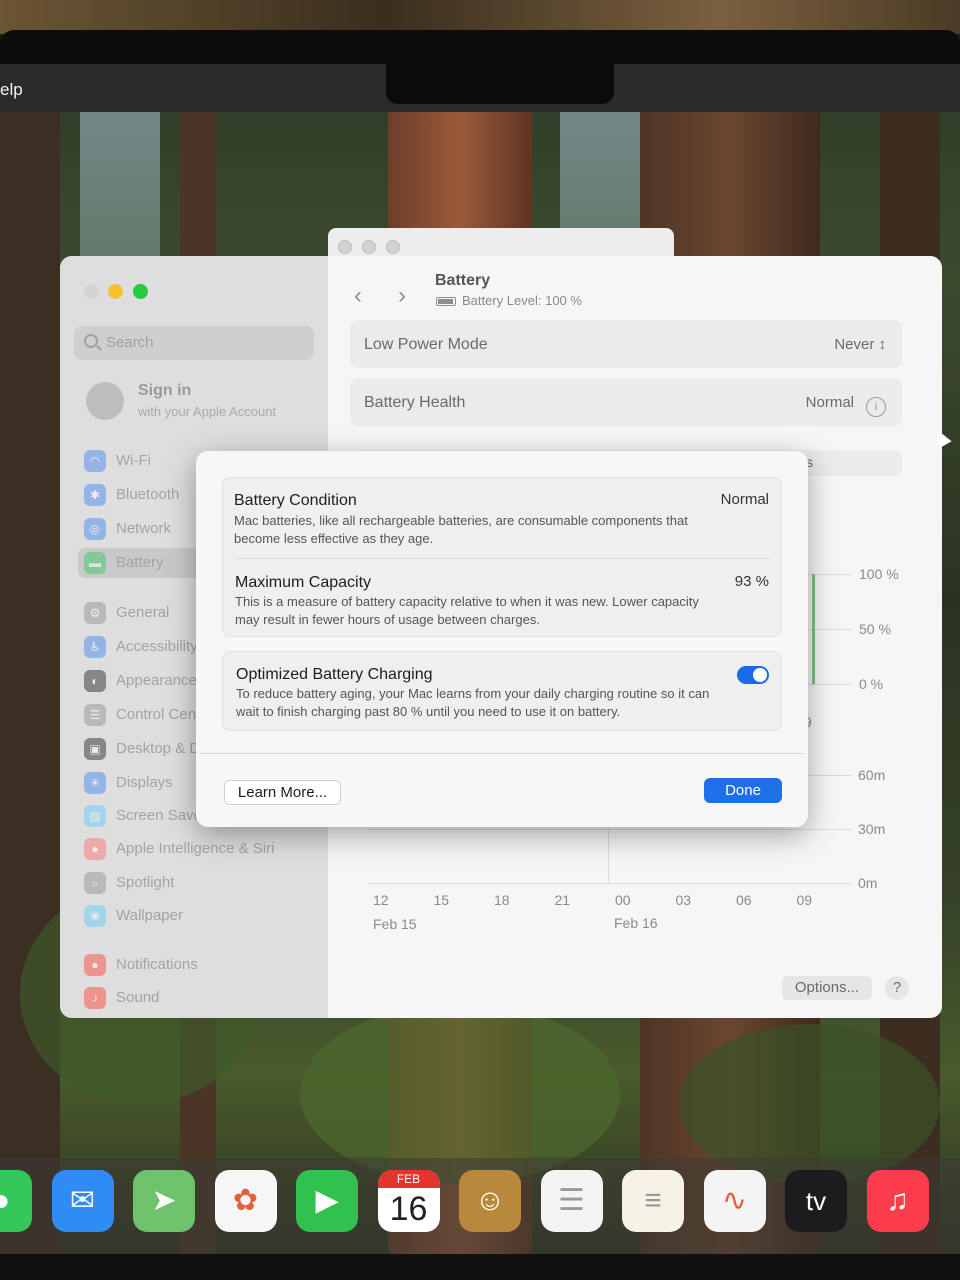 This screenshot has height=1280, width=960. I want to click on x-tick: 03, so click(683, 900).